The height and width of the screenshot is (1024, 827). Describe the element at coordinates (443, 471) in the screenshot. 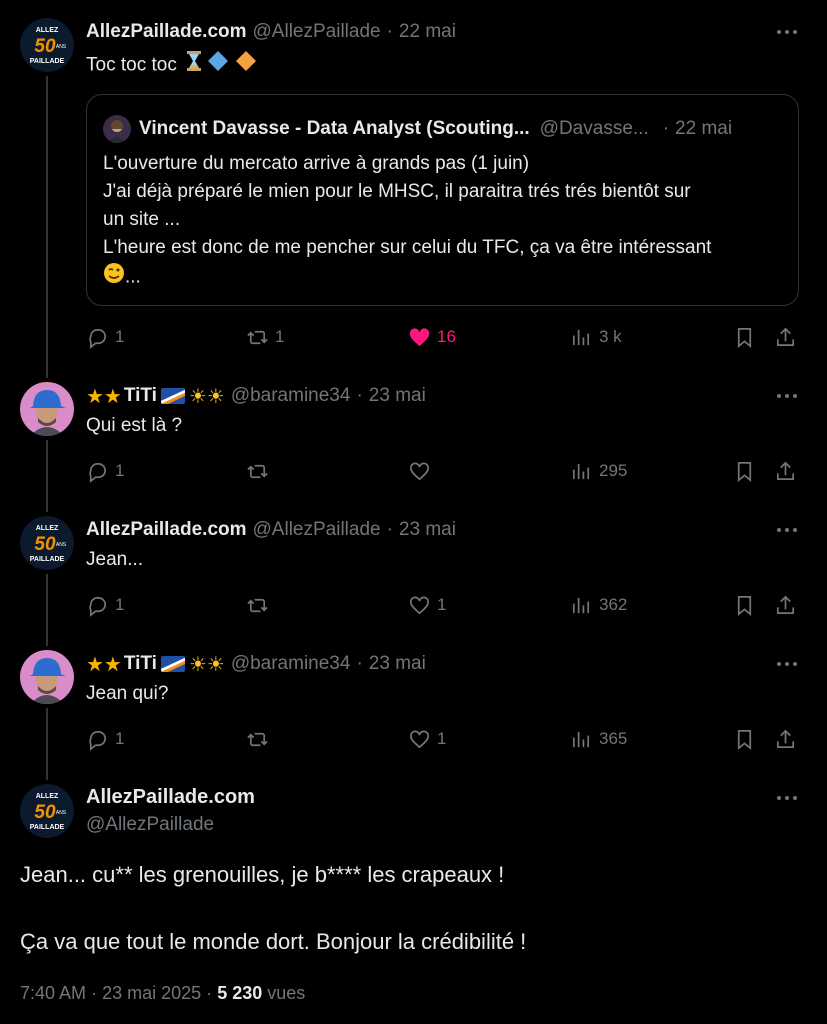

I see `action-bar: 1 295` at that location.